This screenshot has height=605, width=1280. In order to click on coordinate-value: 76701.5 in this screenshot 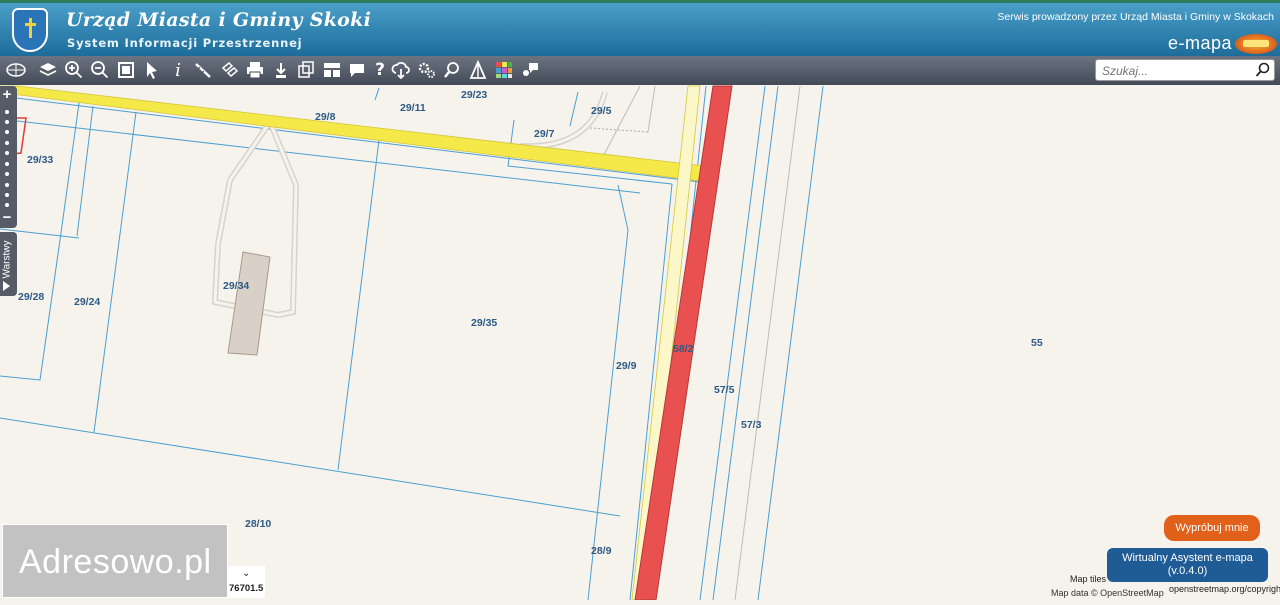, I will do `click(246, 588)`.